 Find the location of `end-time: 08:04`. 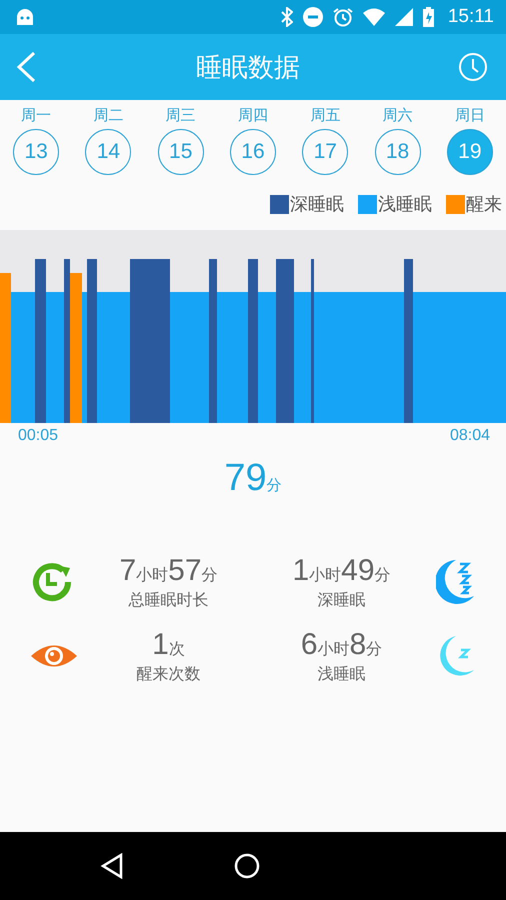

end-time: 08:04 is located at coordinates (470, 436).